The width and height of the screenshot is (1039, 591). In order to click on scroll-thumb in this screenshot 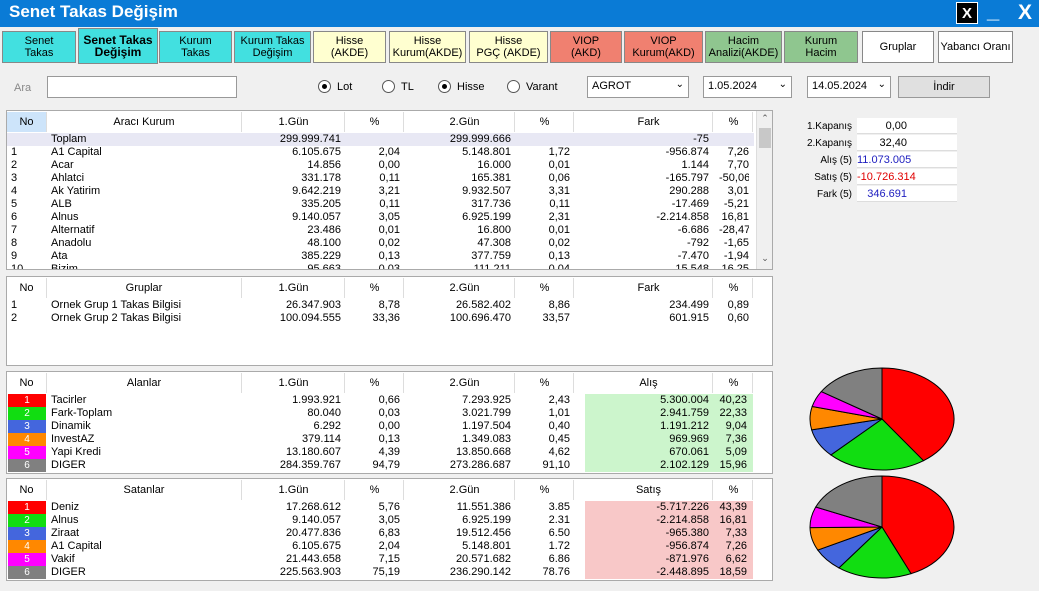, I will do `click(765, 138)`.